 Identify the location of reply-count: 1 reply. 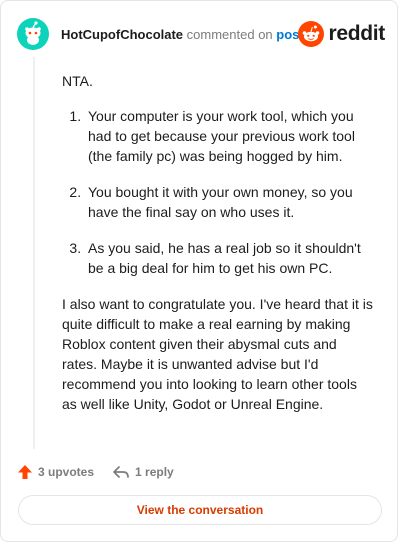
(154, 472).